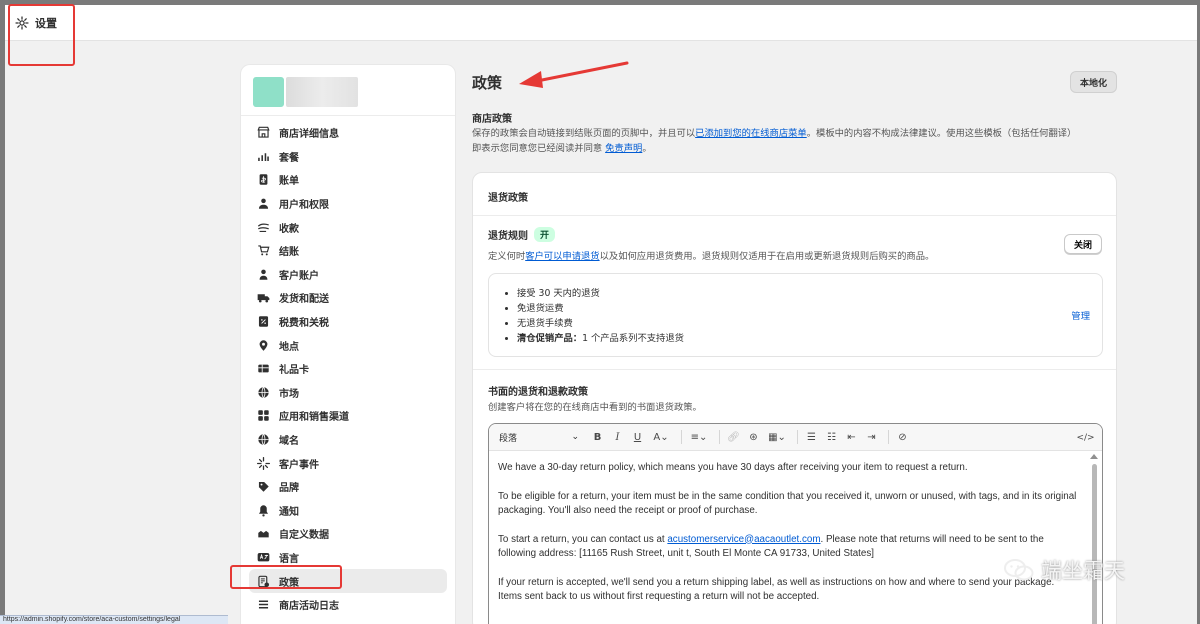 This screenshot has height=624, width=1200. Describe the element at coordinates (264, 250) in the screenshot. I see `cart-icon` at that location.